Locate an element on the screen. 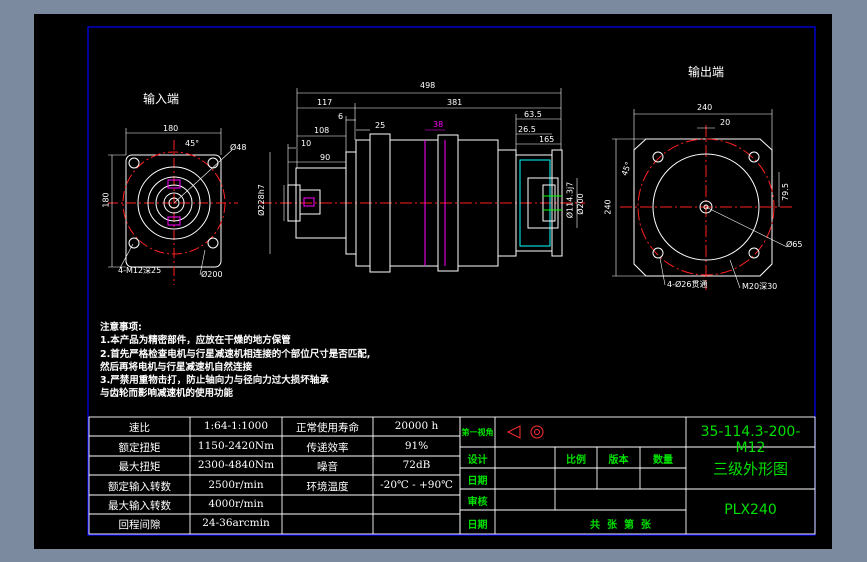 The width and height of the screenshot is (867, 562). tb-design: 设计 is located at coordinates (477, 460).